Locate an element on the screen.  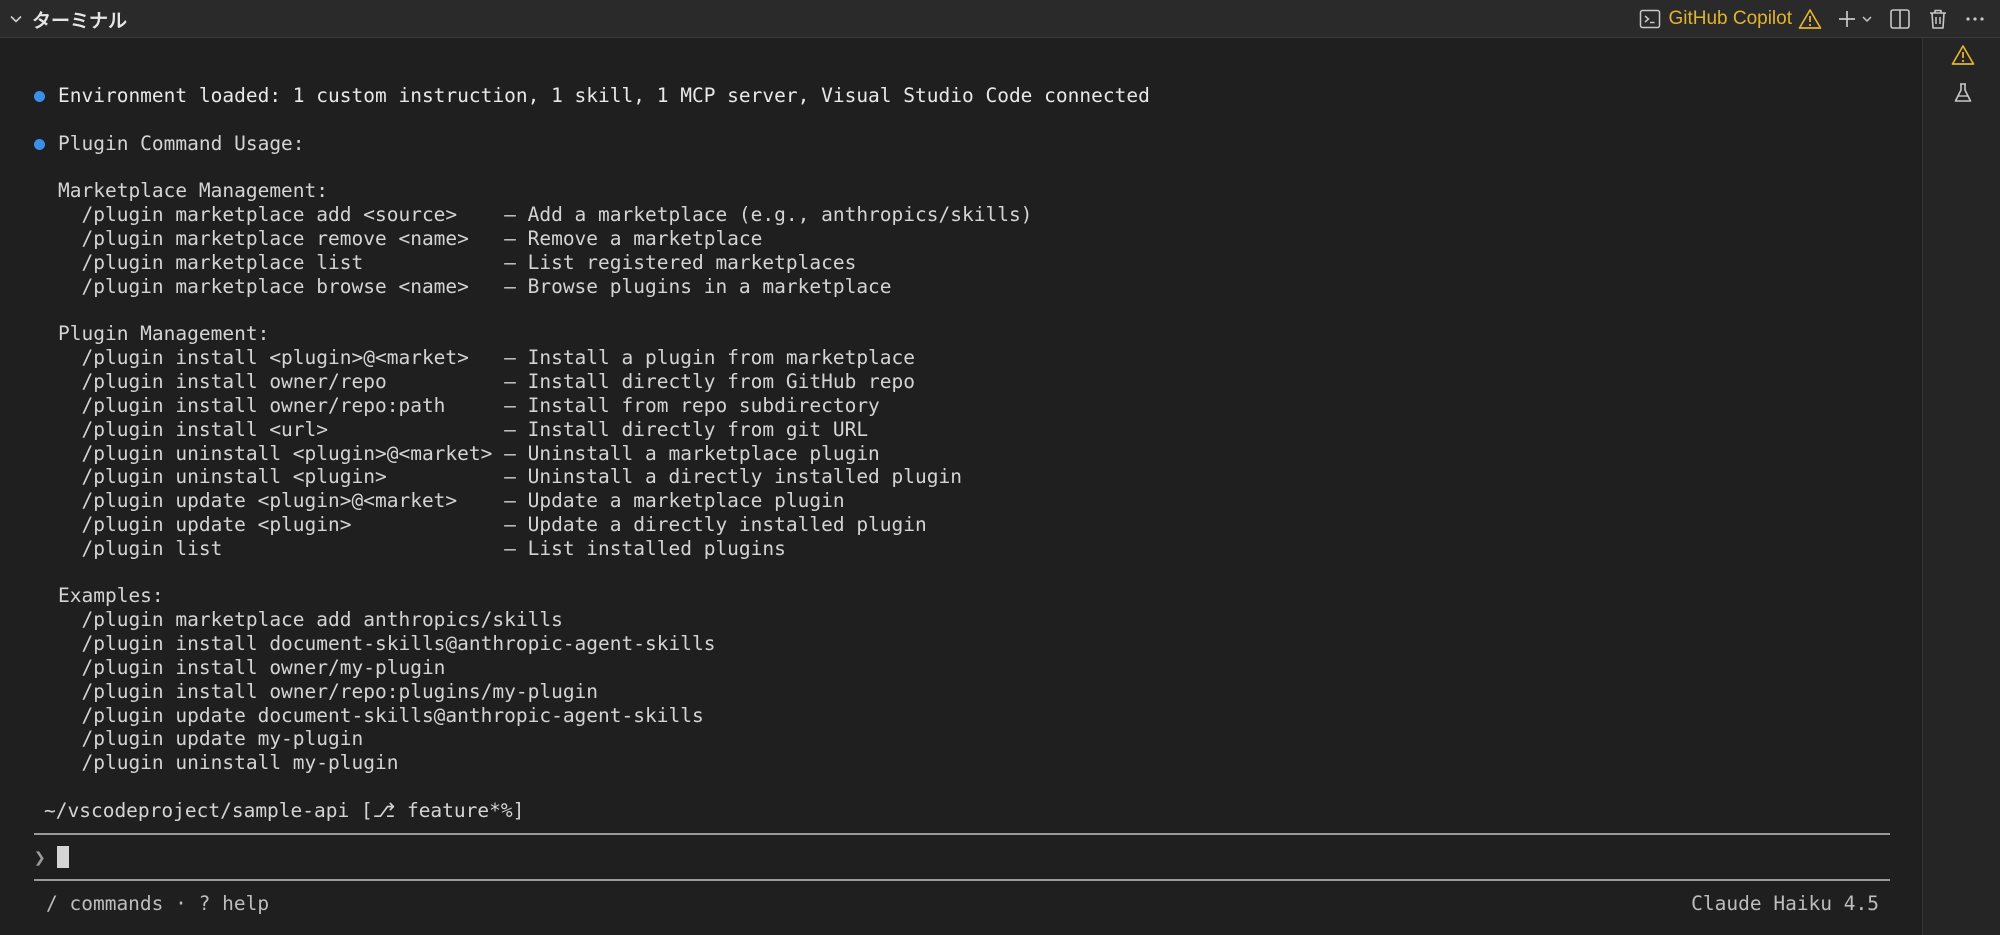
cwd-path: ~/vscodeproject/sample-api is located at coordinates (197, 810).